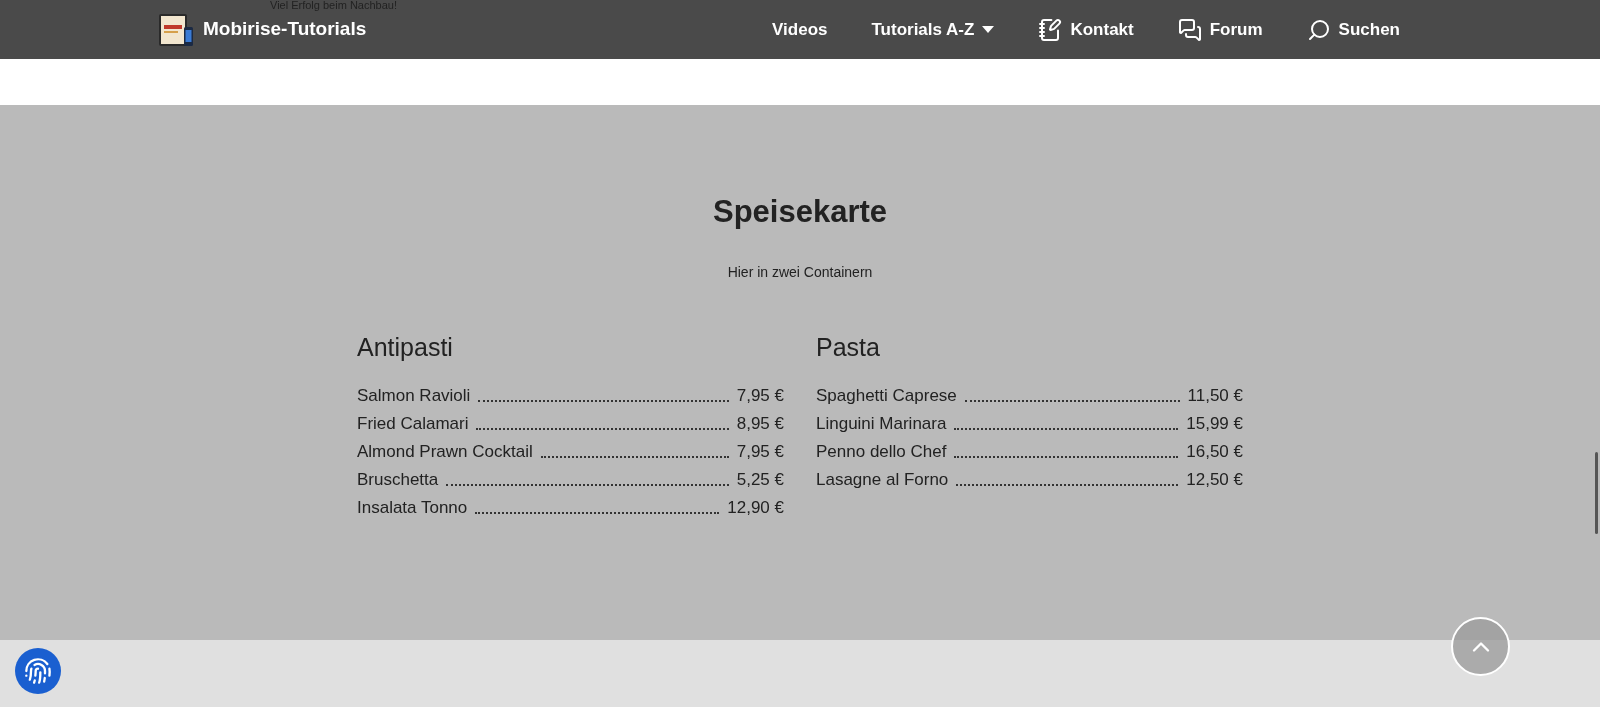 The image size is (1600, 707). I want to click on nav-link: Forum, so click(1220, 29).